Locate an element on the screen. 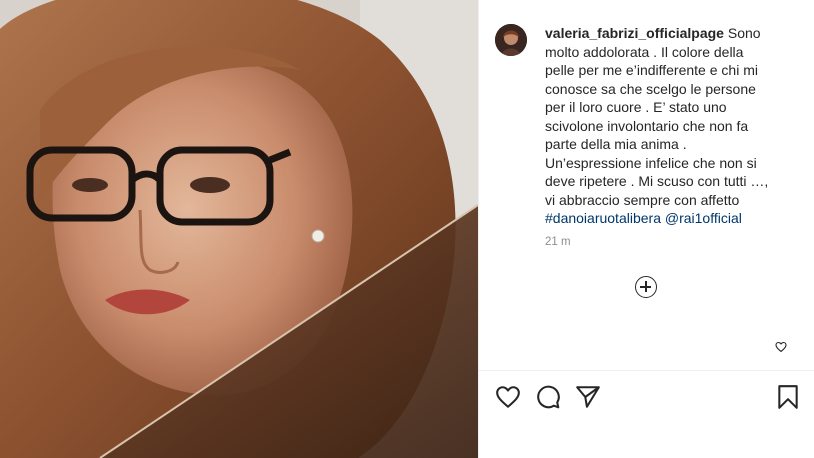 This screenshot has width=814, height=458. plus-circle-icon is located at coordinates (646, 287).